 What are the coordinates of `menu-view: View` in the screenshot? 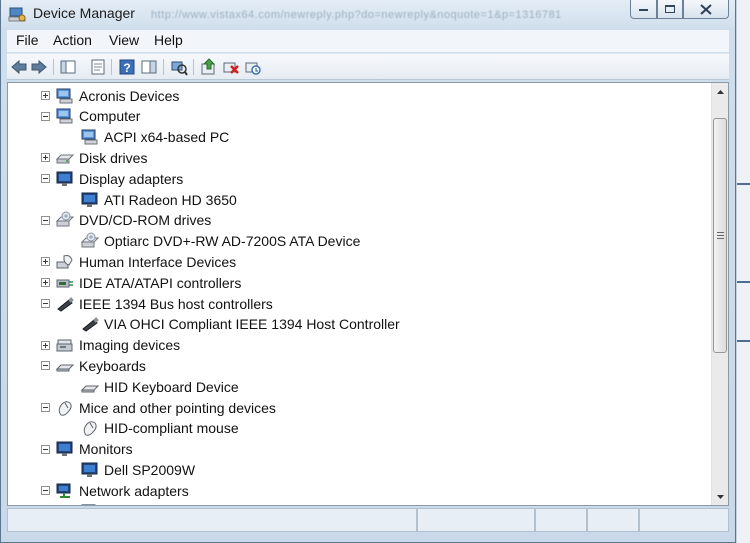 It's located at (124, 40).